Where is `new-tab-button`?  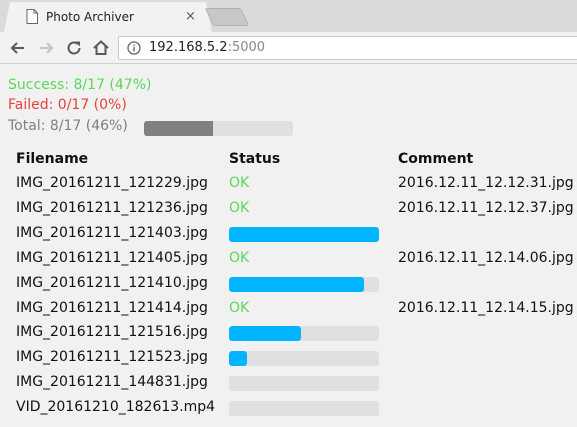 new-tab-button is located at coordinates (227, 17).